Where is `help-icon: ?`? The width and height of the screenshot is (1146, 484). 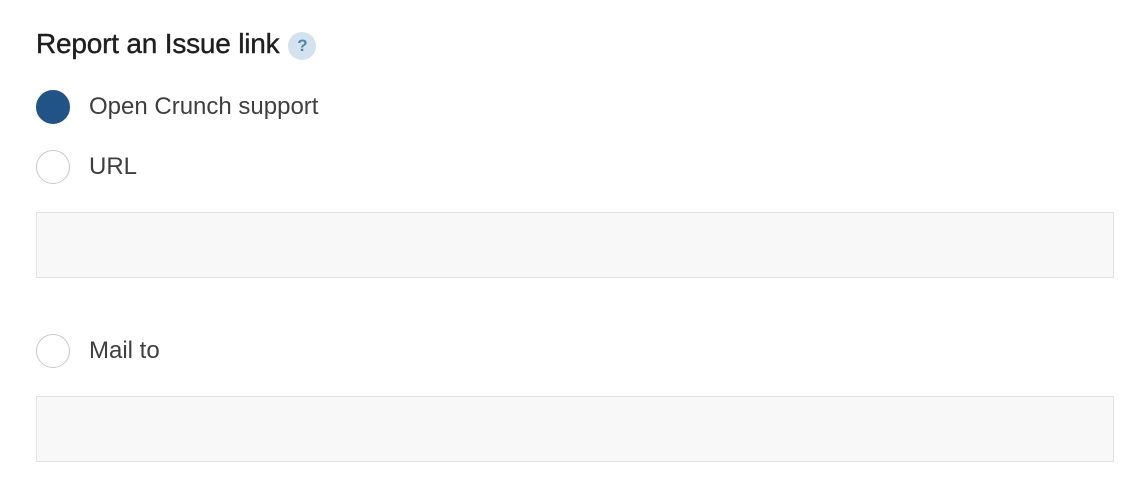 help-icon: ? is located at coordinates (302, 46).